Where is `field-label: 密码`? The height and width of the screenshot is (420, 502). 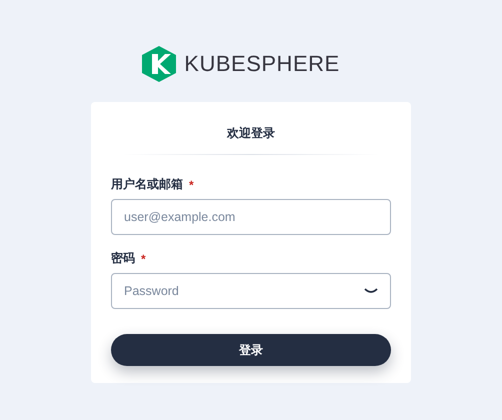
field-label: 密码 is located at coordinates (123, 258).